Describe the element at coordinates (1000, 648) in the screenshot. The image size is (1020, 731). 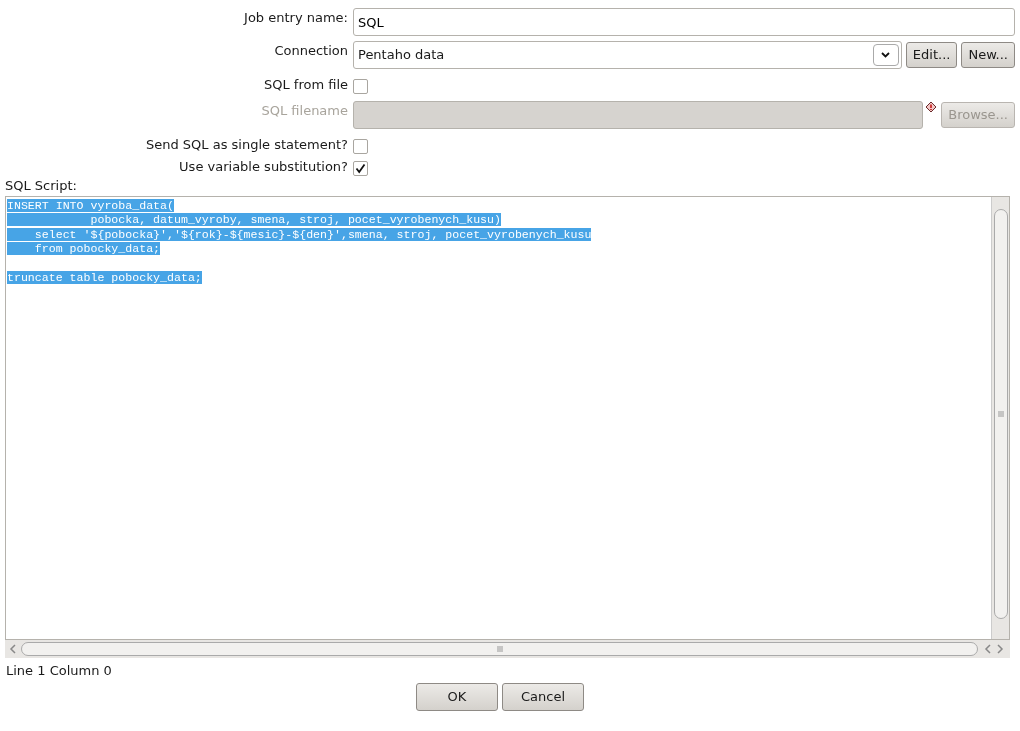
I see `scroll-right-icon` at that location.